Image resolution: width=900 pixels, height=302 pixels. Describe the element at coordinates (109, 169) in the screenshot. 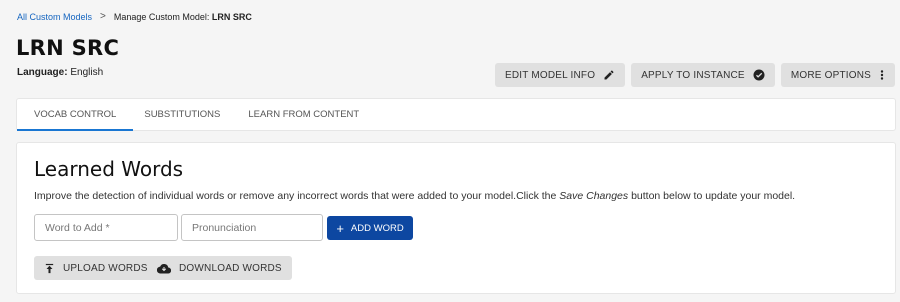

I see `section-title: Learned Words` at that location.